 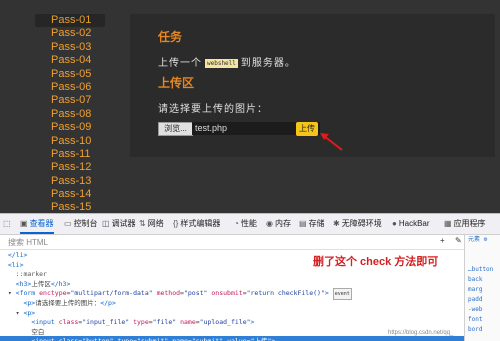 What do you see at coordinates (68, 223) in the screenshot?
I see `console-icon: ▭` at bounding box center [68, 223].